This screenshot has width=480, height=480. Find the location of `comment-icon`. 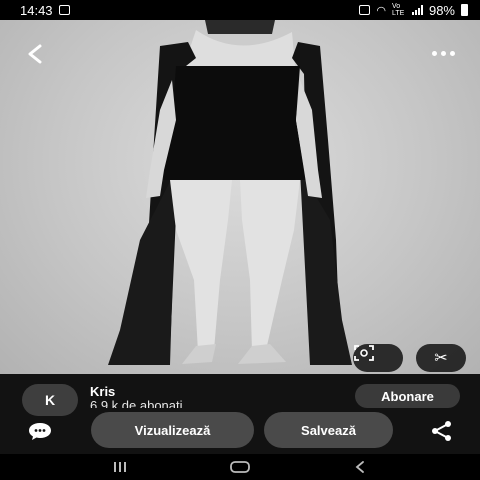

comment-icon is located at coordinates (40, 431).